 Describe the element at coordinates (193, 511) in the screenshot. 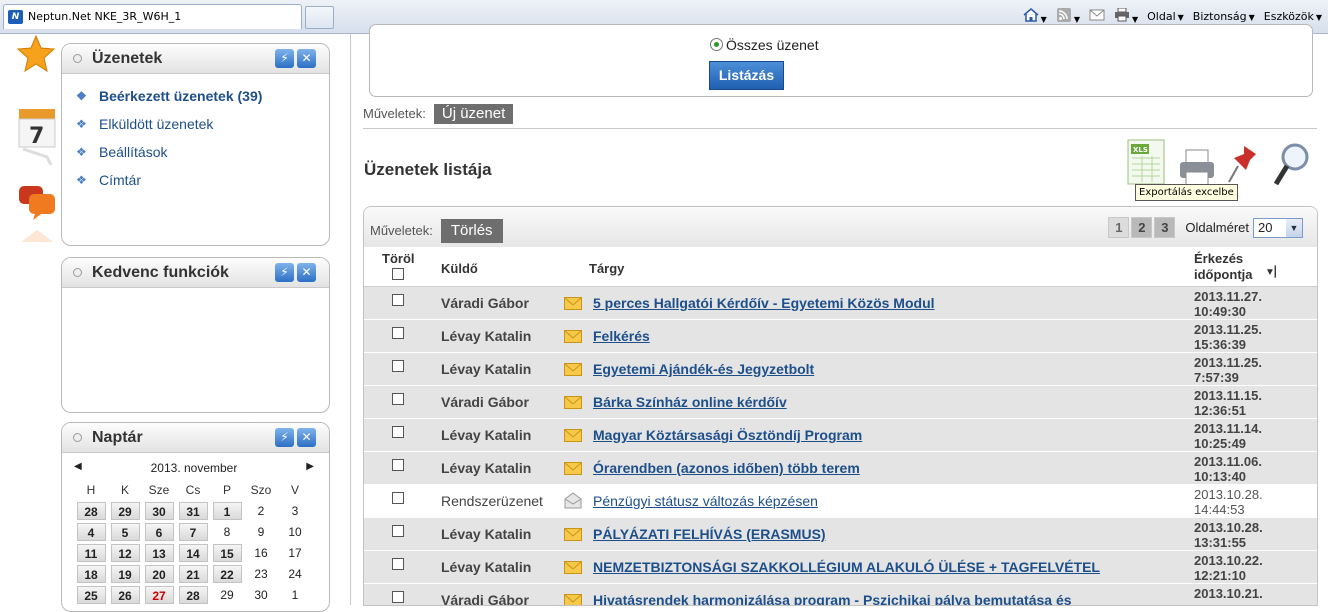

I see `calendar-day-button: 31` at that location.